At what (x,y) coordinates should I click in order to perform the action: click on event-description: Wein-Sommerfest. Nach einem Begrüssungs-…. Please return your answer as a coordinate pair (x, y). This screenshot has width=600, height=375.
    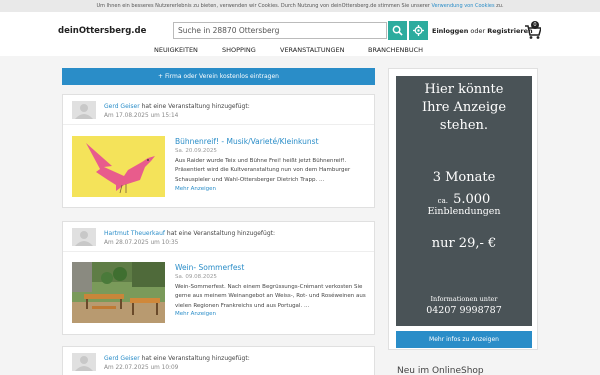
    Looking at the image, I should click on (270, 296).